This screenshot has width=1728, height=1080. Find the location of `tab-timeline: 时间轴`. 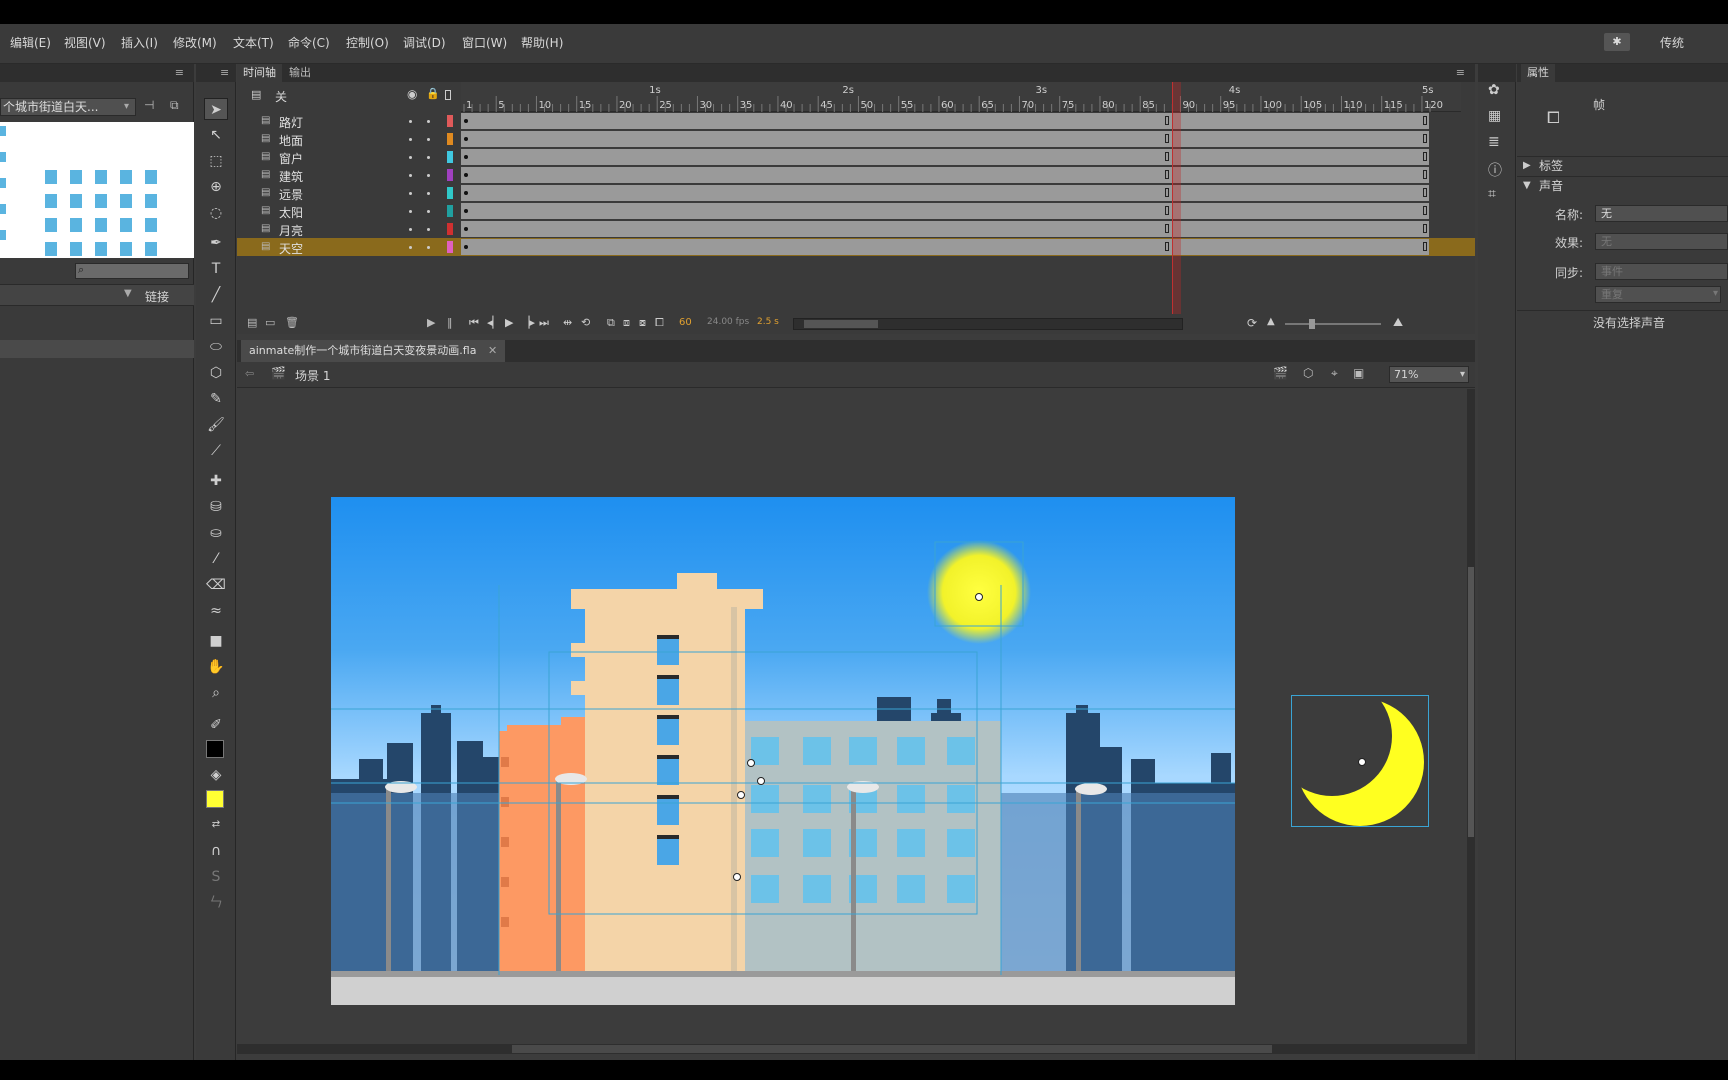

tab-timeline: 时间轴 is located at coordinates (259, 73).